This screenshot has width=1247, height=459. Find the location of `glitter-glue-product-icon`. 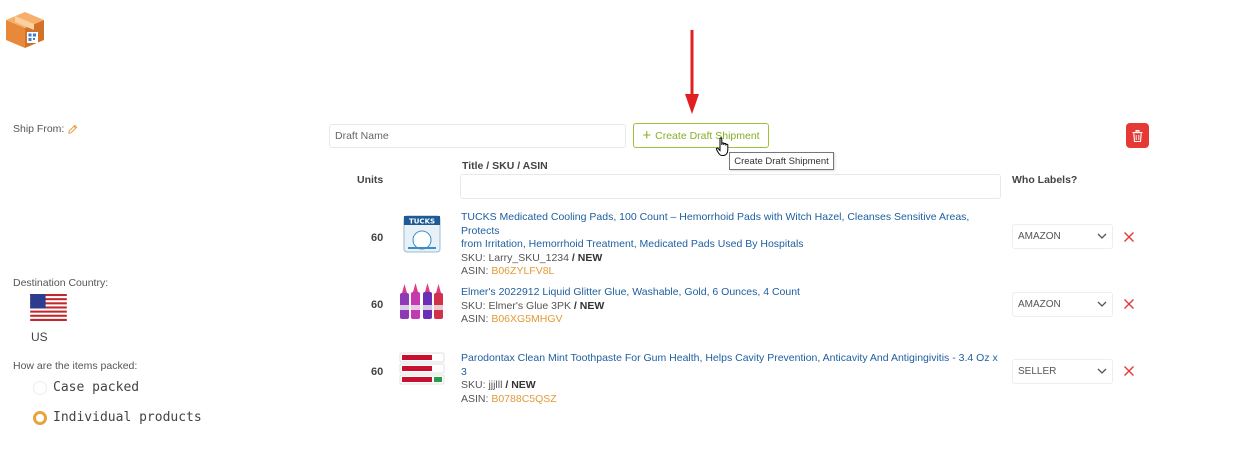

glitter-glue-product-icon is located at coordinates (421, 301).